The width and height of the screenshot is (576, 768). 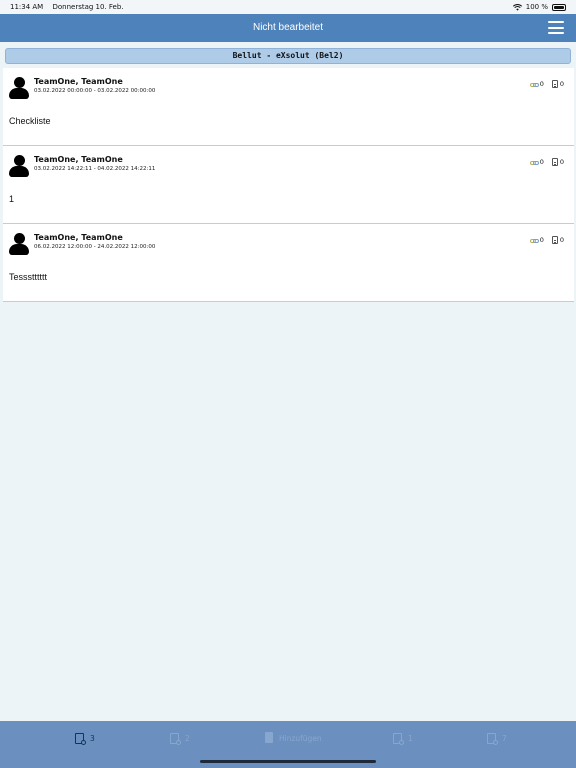 I want to click on tab-add: Hinzufügen, so click(x=292, y=738).